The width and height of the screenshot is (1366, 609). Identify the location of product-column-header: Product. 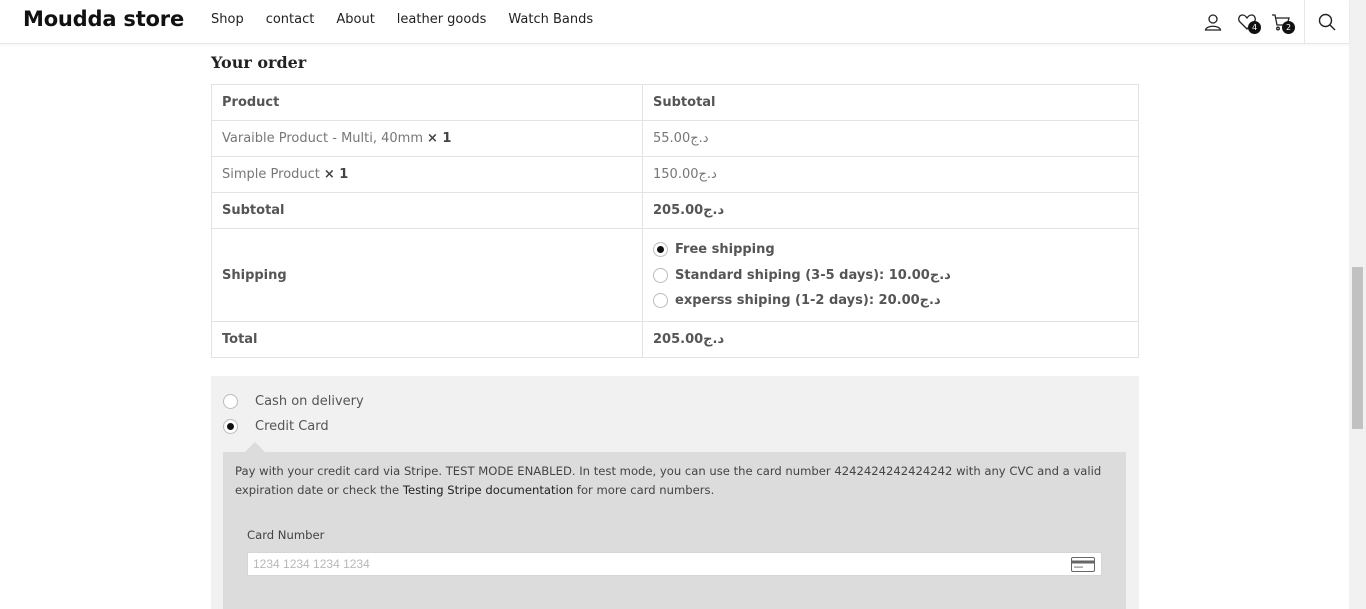
(427, 102).